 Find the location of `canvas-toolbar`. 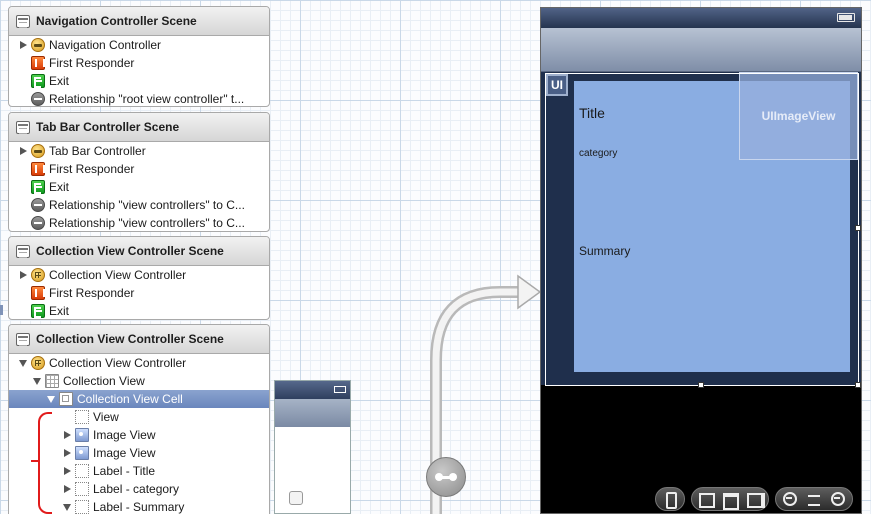

canvas-toolbar is located at coordinates (754, 499).